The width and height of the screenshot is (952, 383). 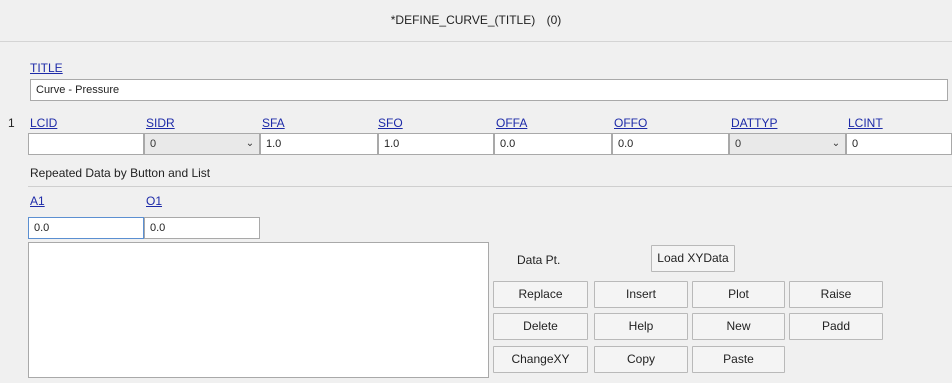 What do you see at coordinates (630, 123) in the screenshot?
I see `offo-label-link: OFFO` at bounding box center [630, 123].